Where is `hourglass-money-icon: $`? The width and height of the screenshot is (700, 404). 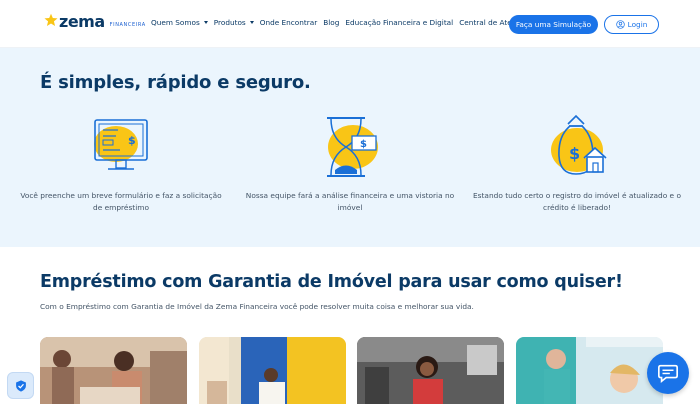 hourglass-money-icon: $ is located at coordinates (352, 147).